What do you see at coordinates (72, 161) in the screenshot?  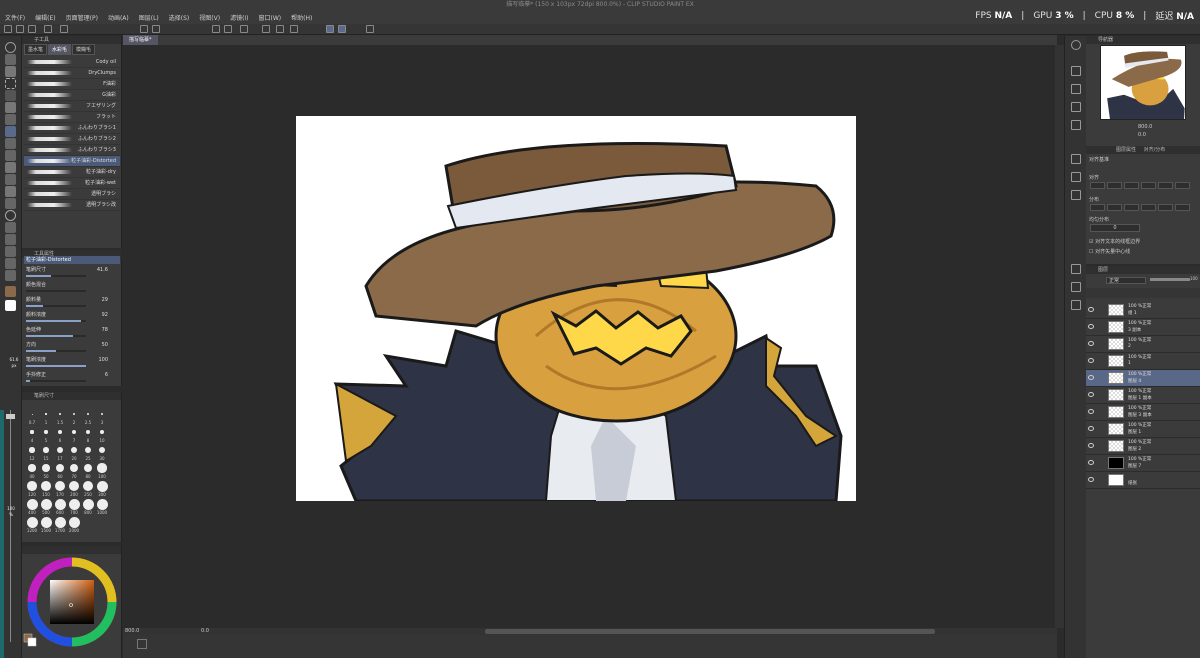 I see `brush-item: 粒子油彩-Distorted` at bounding box center [72, 161].